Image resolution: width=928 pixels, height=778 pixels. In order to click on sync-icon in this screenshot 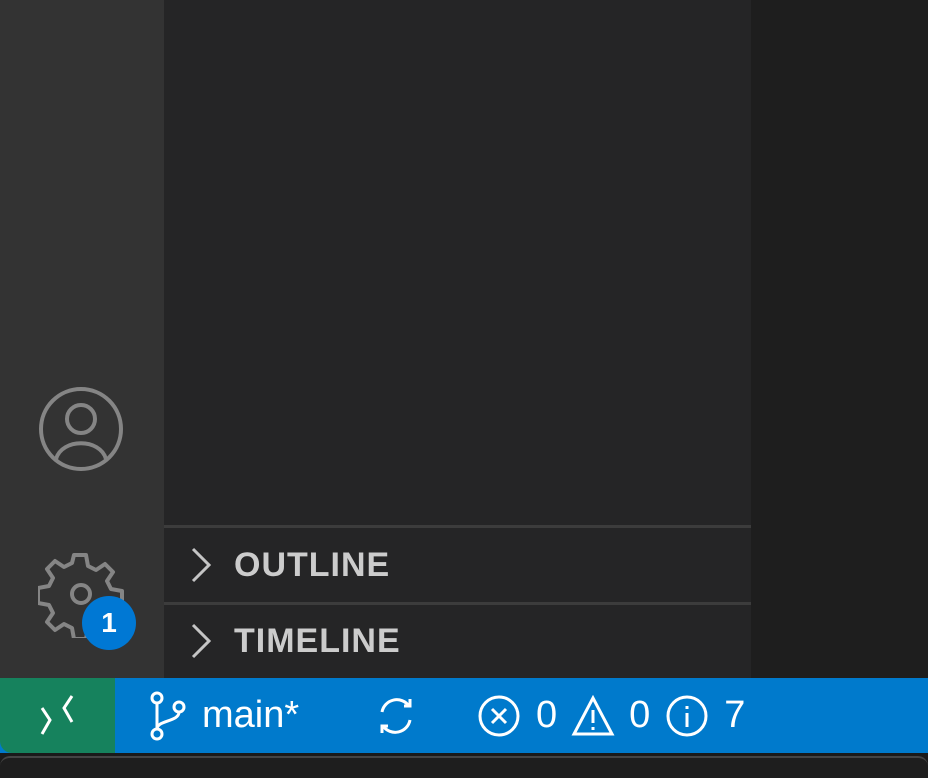, I will do `click(396, 715)`.